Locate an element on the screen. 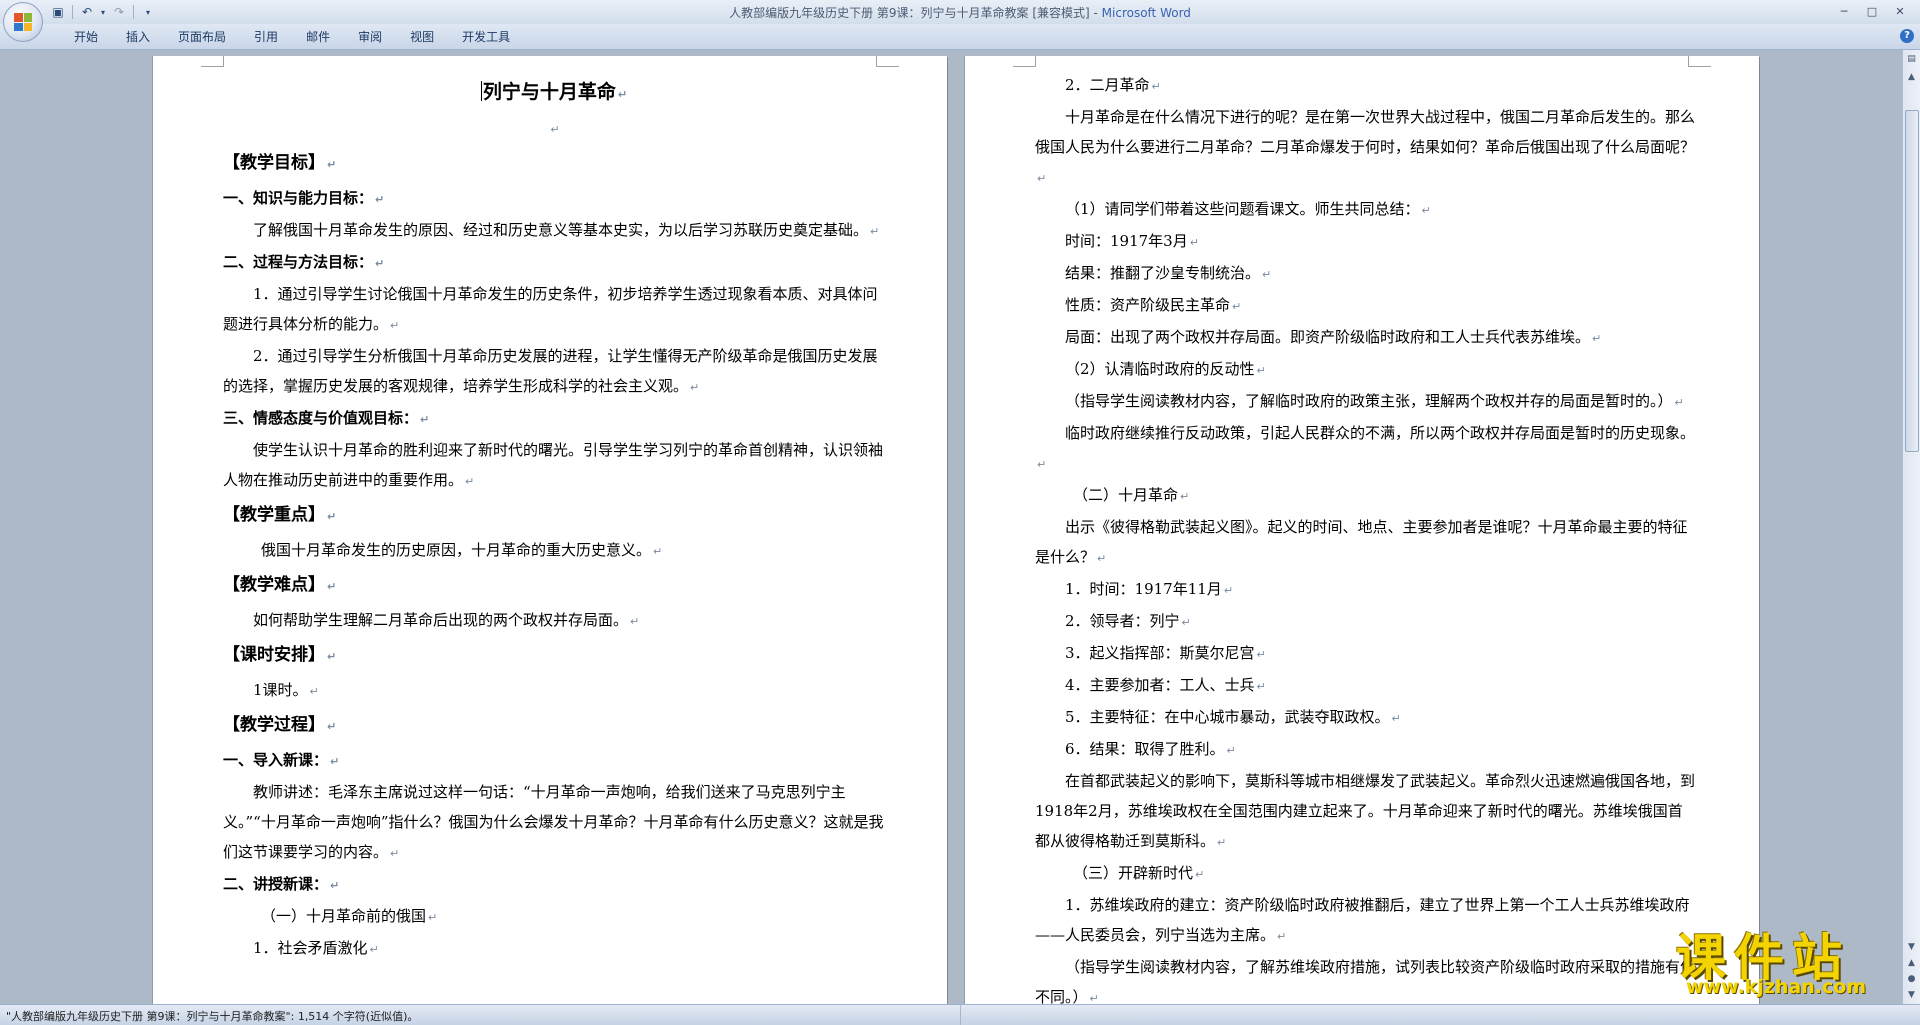 The image size is (1920, 1025). sub-heading: 二、讲授新课： ↵ is located at coordinates (554, 885).